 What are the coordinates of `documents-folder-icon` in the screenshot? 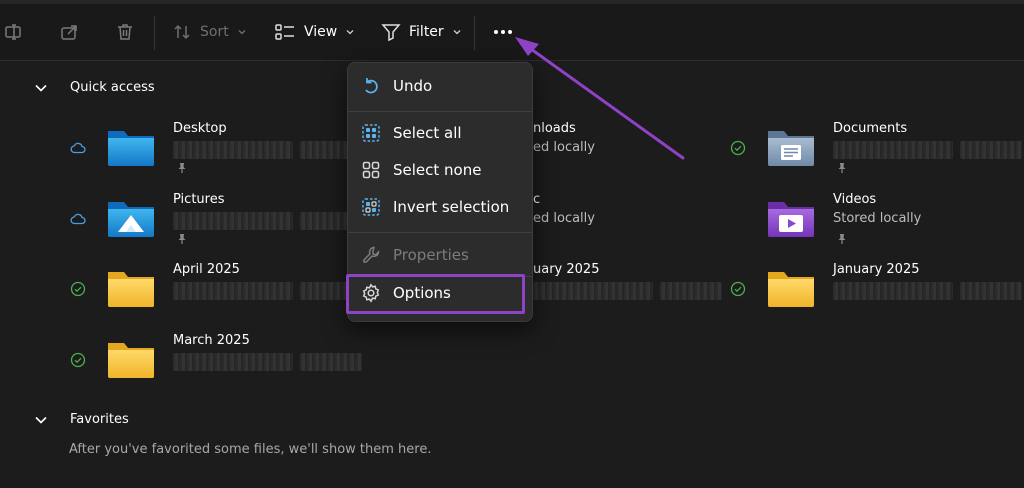 It's located at (791, 148).